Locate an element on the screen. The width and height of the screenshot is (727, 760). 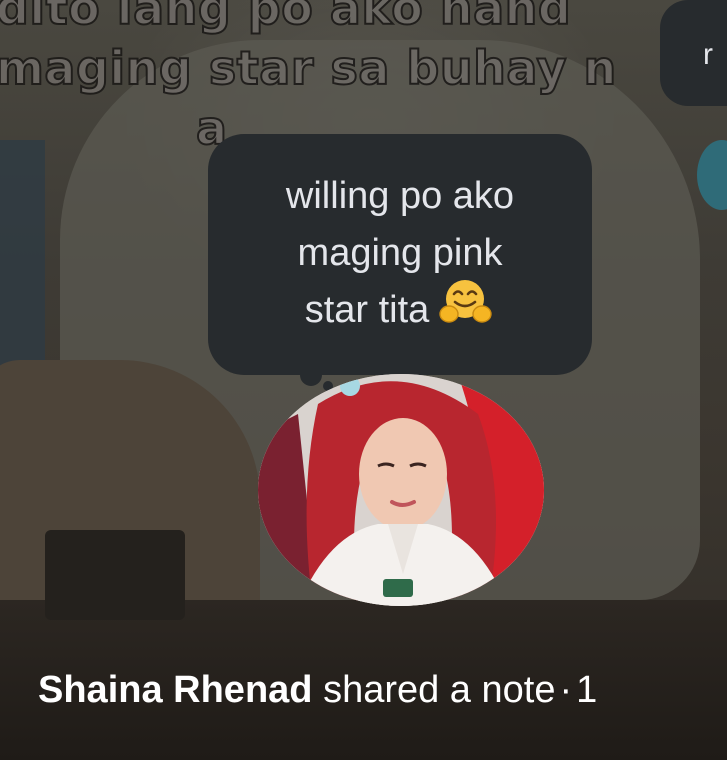
next-note-text: r is located at coordinates (708, 54).